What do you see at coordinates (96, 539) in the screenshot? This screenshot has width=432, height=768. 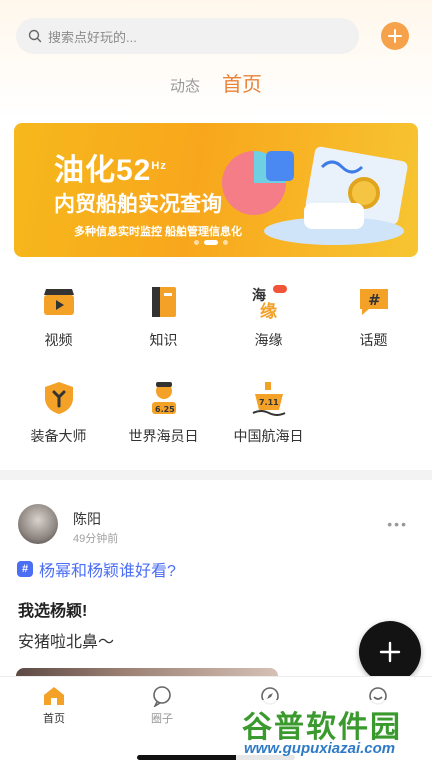 I see `post-time: 49分钟前` at bounding box center [96, 539].